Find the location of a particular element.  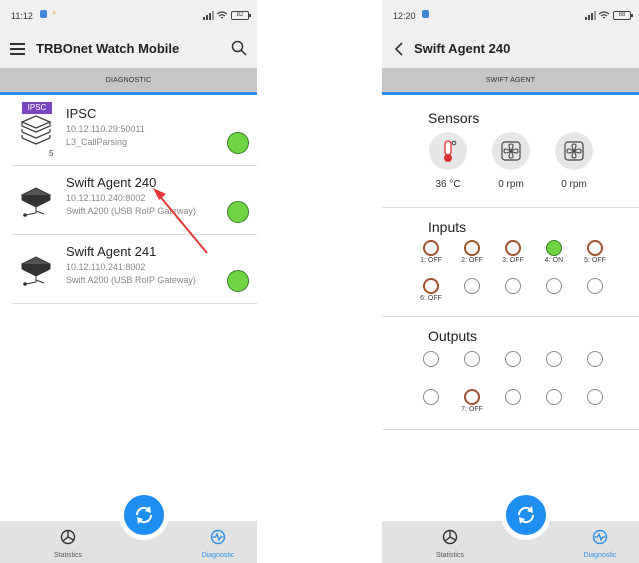

input-indicator: 4: ON is located at coordinates (554, 252).